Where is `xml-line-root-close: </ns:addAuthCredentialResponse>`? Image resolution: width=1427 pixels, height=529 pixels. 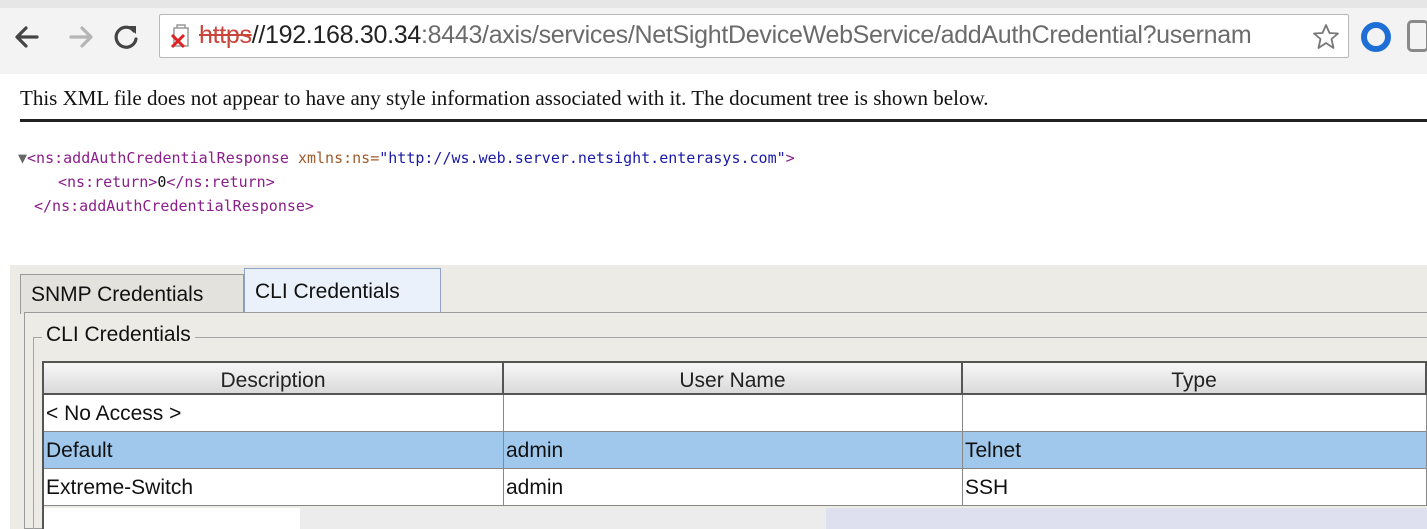
xml-line-root-close: </ns:addAuthCredentialResponse> is located at coordinates (174, 206).